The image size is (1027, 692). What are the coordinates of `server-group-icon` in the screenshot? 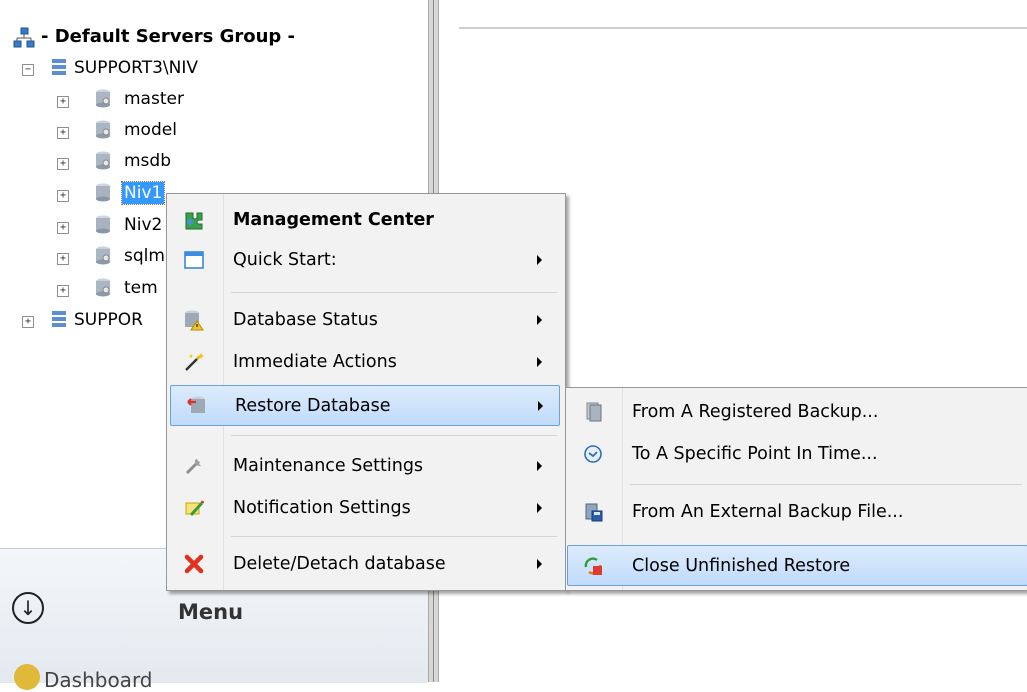 It's located at (24, 37).